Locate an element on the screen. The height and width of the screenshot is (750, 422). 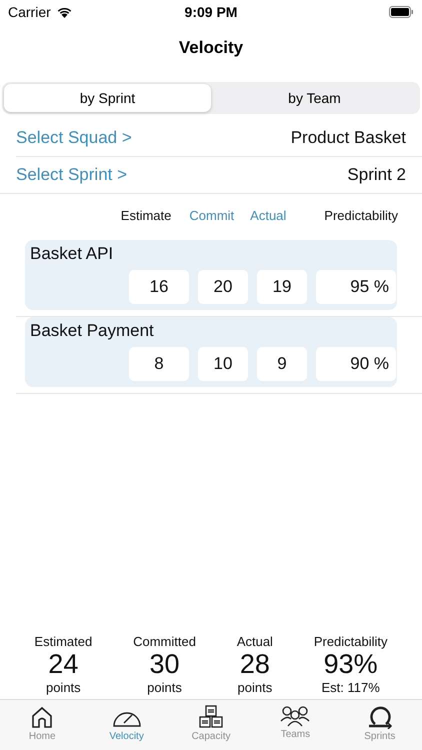
value-field: 8 is located at coordinates (159, 364).